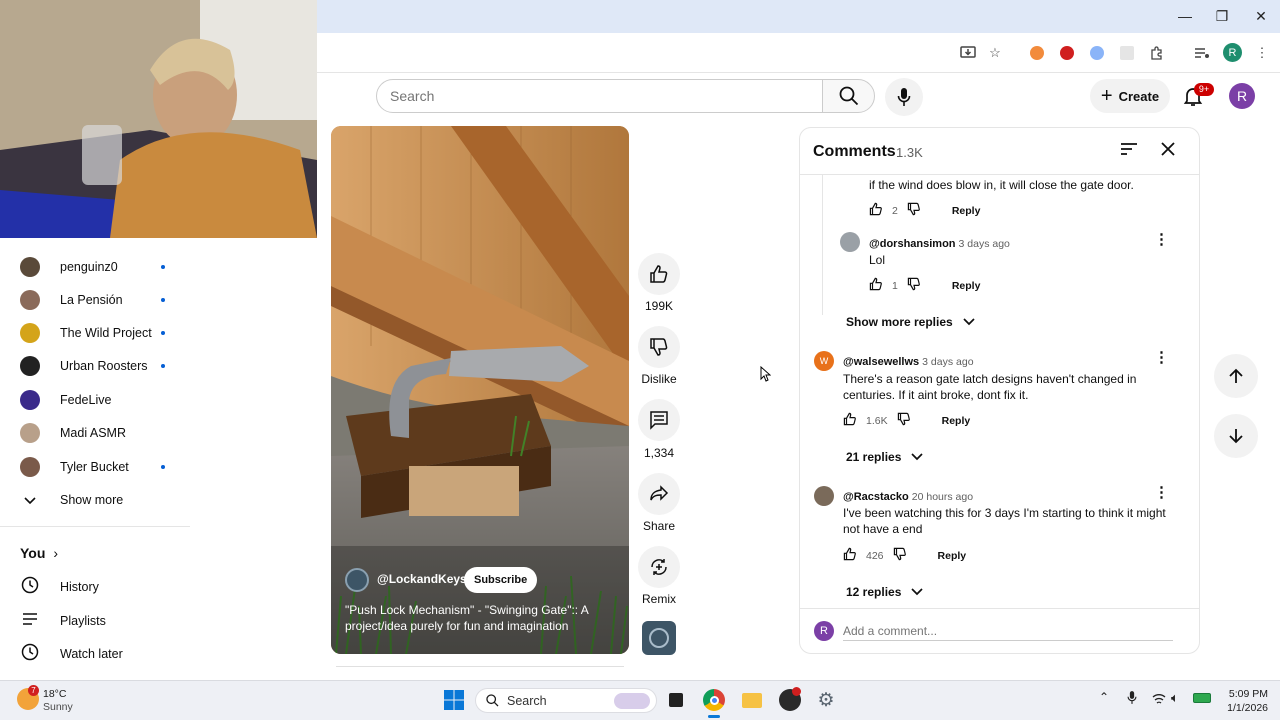 The width and height of the screenshot is (1280, 720). Describe the element at coordinates (1245, 694) in the screenshot. I see `clock-time: 5:09 PM` at that location.